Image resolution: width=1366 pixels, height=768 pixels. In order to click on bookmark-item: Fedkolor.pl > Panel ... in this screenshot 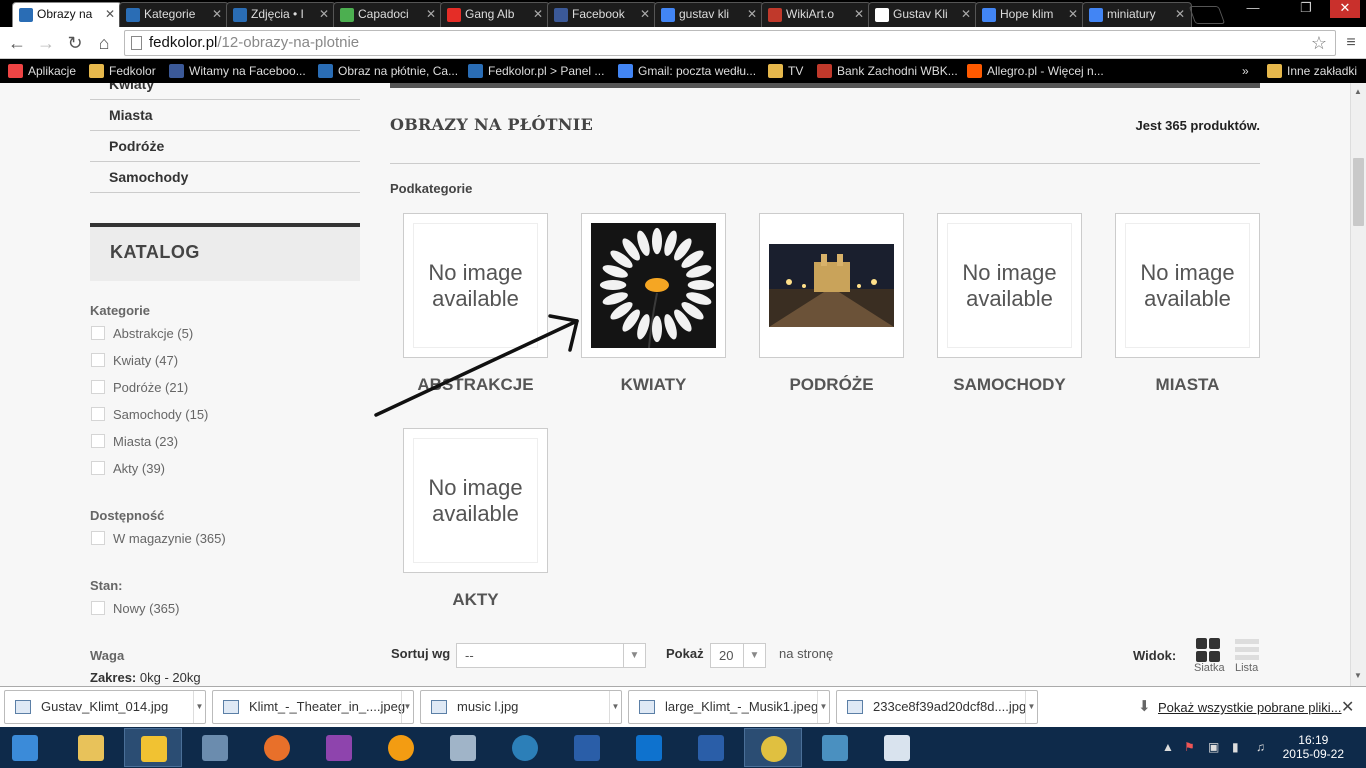, I will do `click(536, 71)`.